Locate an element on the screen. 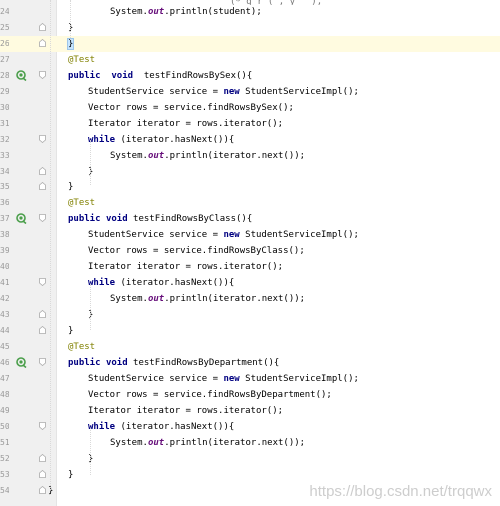  code-line: 28 public void testFindRowsBySex(){ is located at coordinates (250, 76).